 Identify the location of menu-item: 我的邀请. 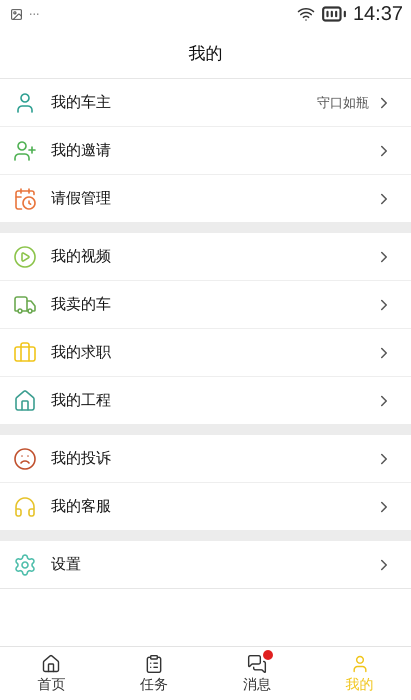
(205, 151).